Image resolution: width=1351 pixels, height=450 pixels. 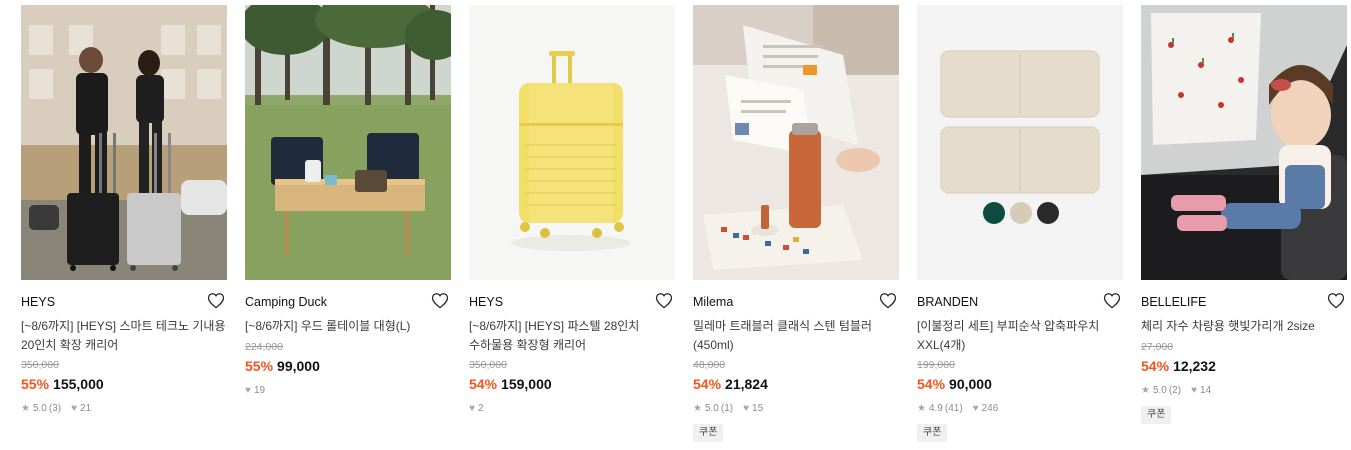 I want to click on price-row: 55% 155,000, so click(x=124, y=384).